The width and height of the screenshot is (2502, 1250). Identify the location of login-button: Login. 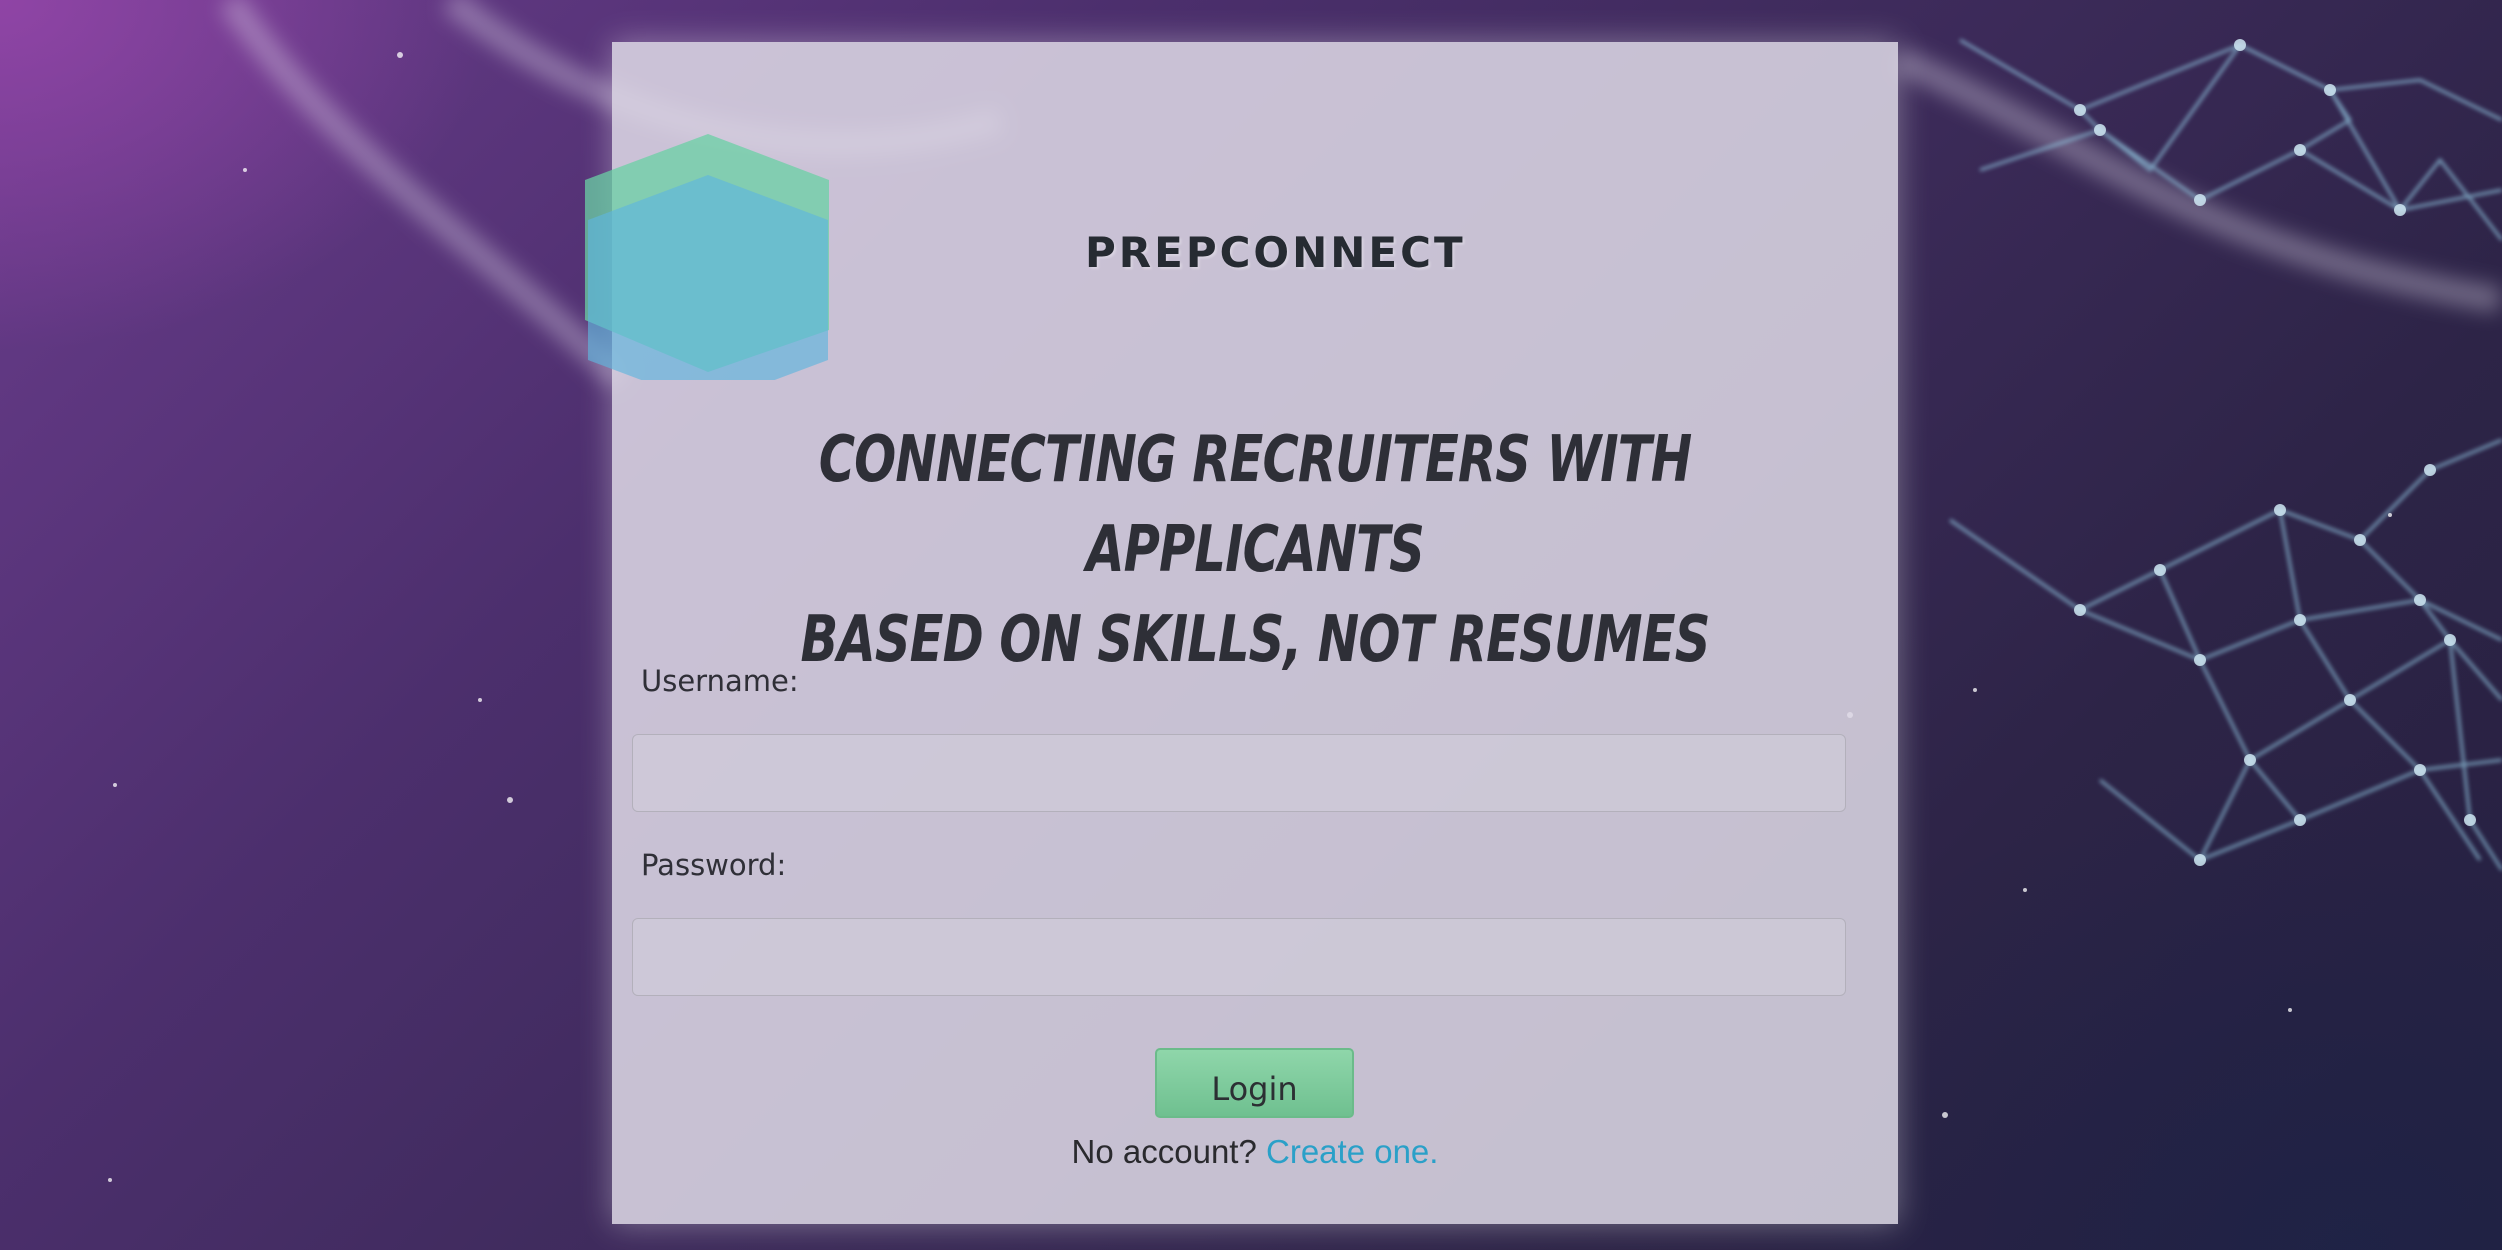
(1254, 1083).